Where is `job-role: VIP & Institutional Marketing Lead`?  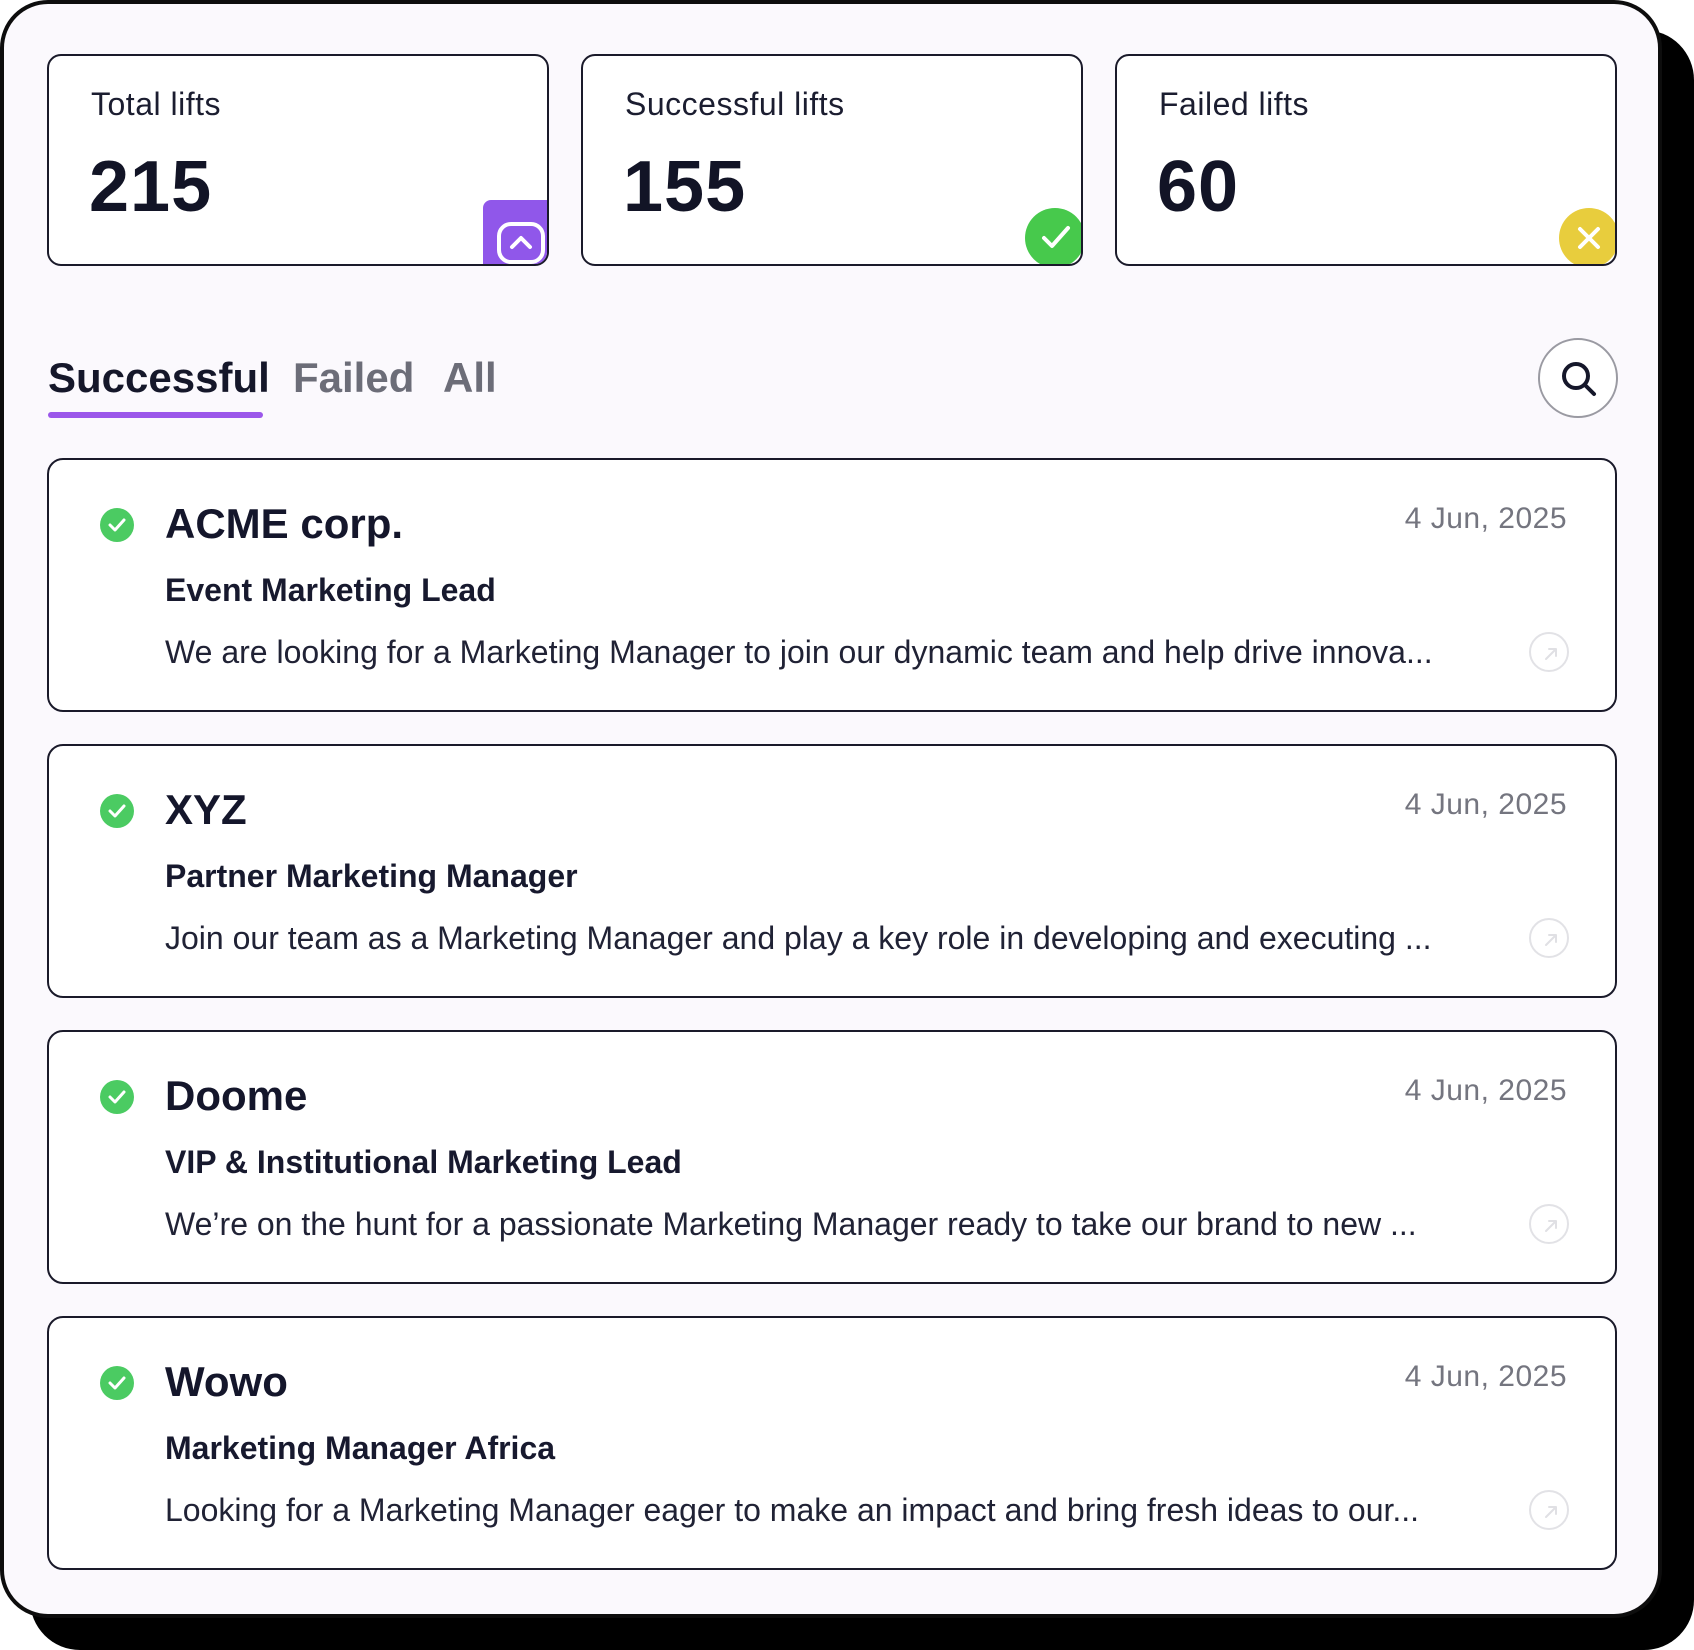
job-role: VIP & Institutional Marketing Lead is located at coordinates (423, 1162).